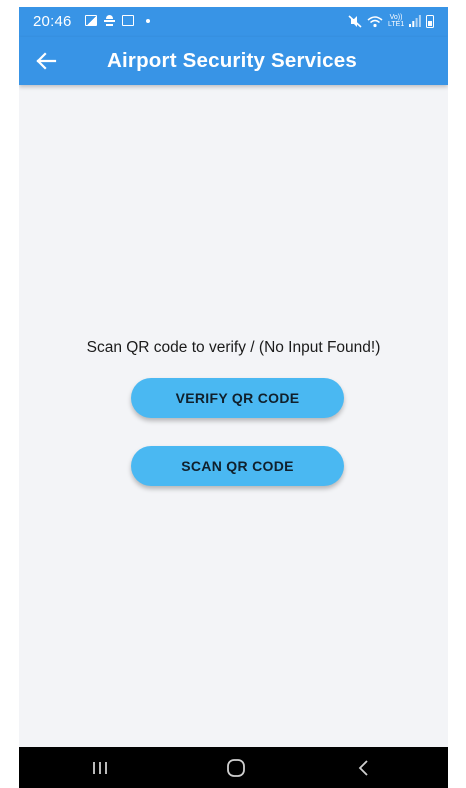 Image resolution: width=466 pixels, height=788 pixels. Describe the element at coordinates (430, 21) in the screenshot. I see `battery-icon` at that location.